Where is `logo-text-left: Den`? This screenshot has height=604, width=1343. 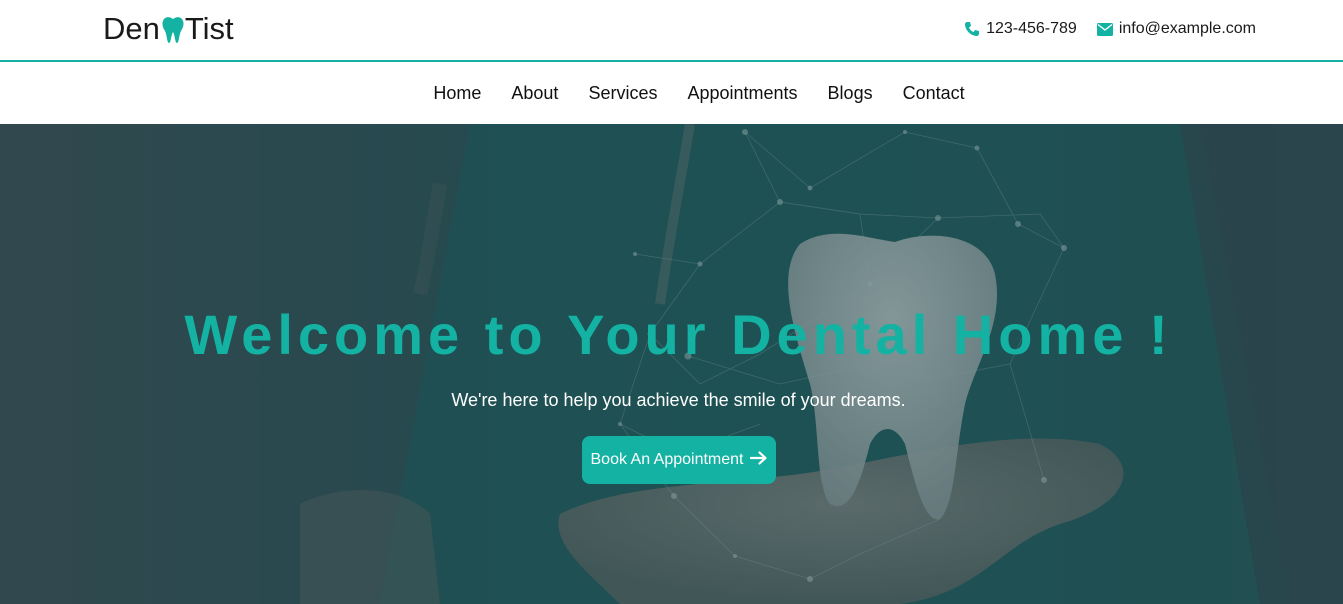
logo-text-left: Den is located at coordinates (131, 28).